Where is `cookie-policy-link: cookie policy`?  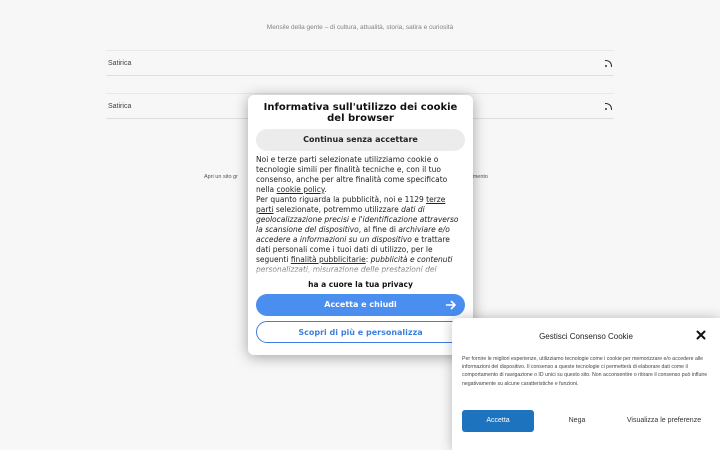
cookie-policy-link: cookie policy is located at coordinates (301, 189).